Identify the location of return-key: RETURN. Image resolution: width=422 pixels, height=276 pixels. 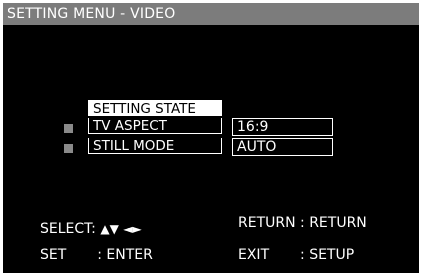
(267, 223).